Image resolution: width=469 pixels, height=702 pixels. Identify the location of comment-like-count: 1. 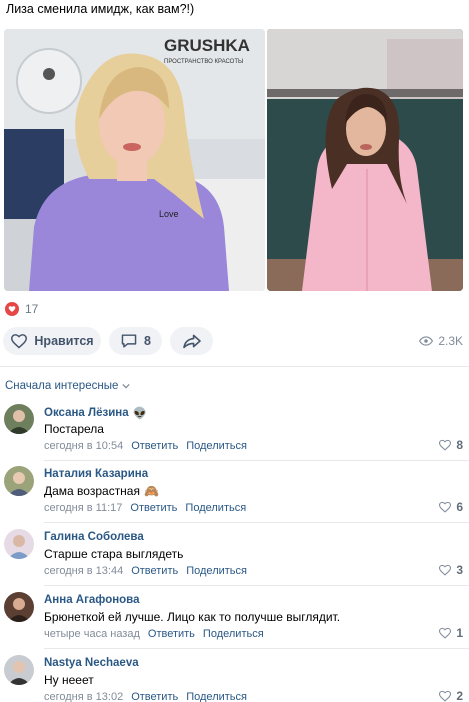
(459, 633).